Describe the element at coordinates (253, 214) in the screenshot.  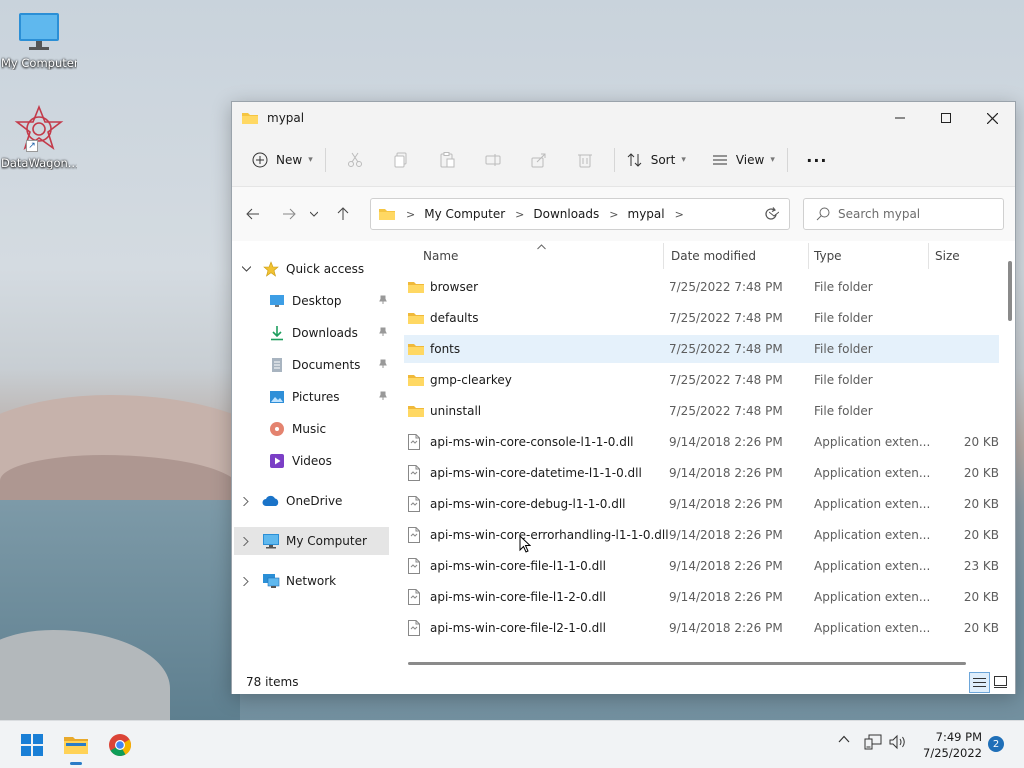
I see `back-button` at that location.